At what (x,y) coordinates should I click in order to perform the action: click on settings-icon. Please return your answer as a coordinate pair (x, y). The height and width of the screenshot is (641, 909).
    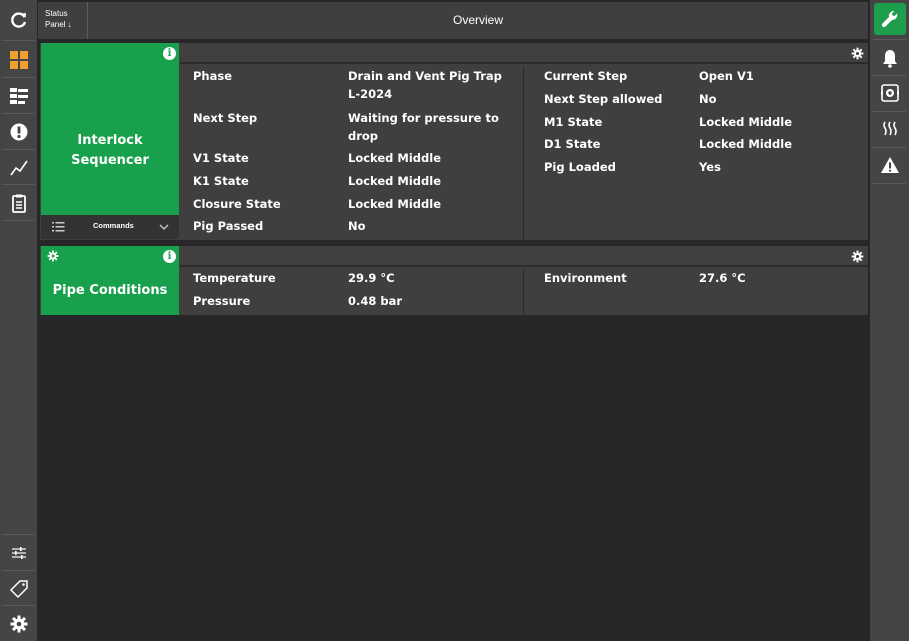
    Looking at the image, I should click on (18, 623).